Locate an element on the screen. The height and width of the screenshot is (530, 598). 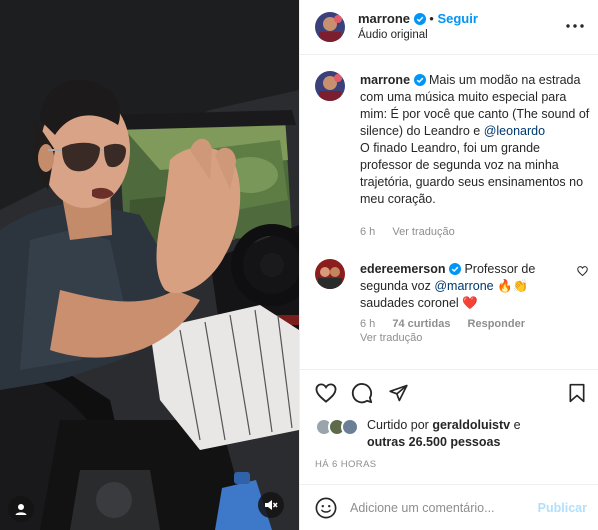
author-avatar is located at coordinates (330, 27).